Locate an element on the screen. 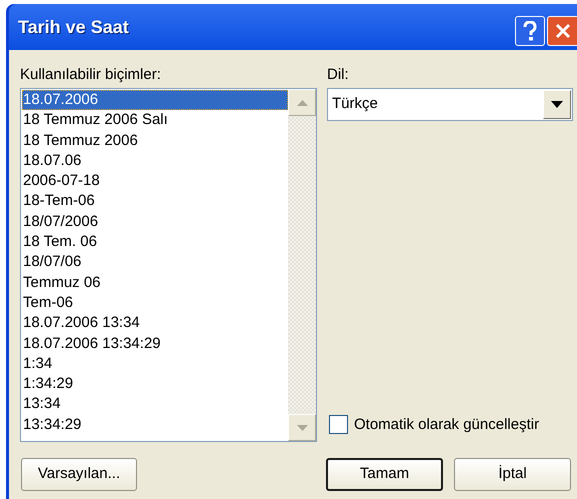 The width and height of the screenshot is (577, 499). checkbox is located at coordinates (338, 424).